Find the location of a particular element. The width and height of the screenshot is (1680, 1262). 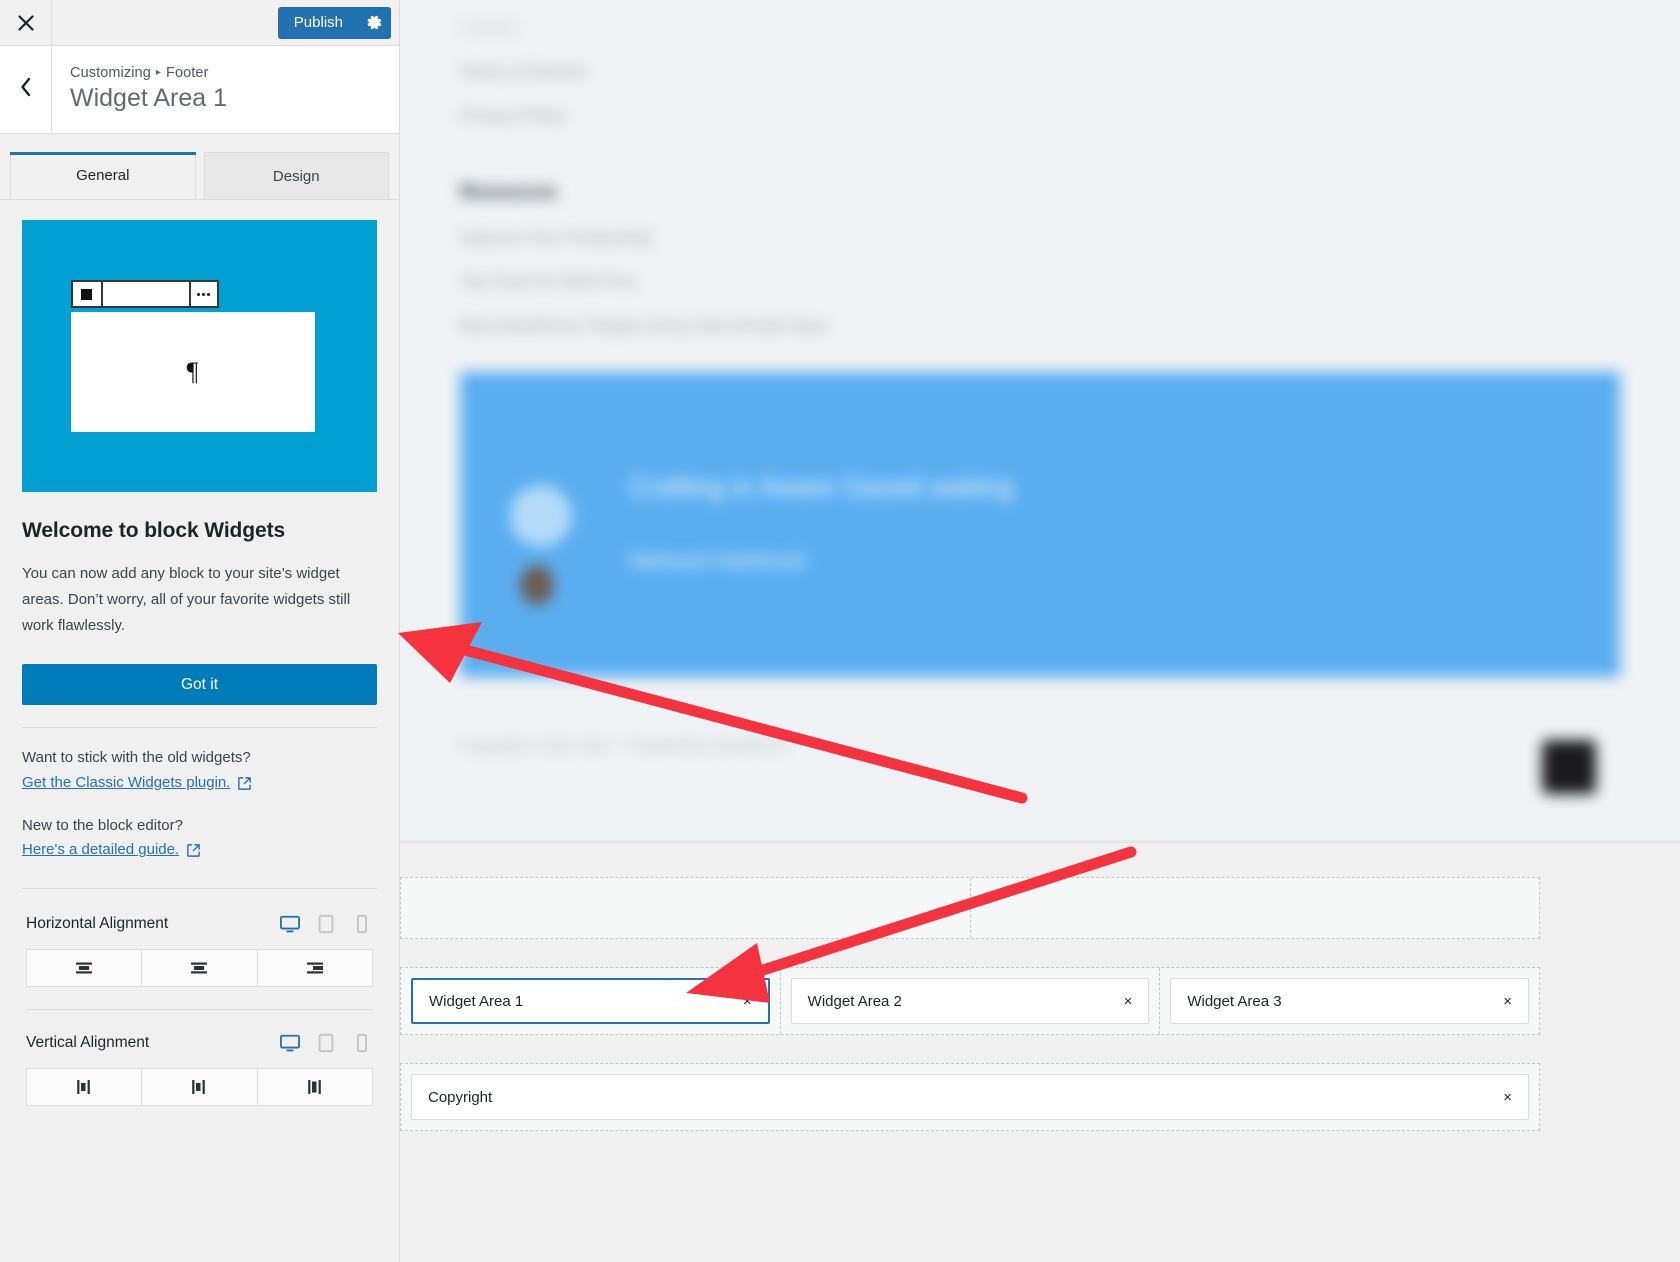

preview-resource-0: Improve Your Productivity is located at coordinates (556, 237).